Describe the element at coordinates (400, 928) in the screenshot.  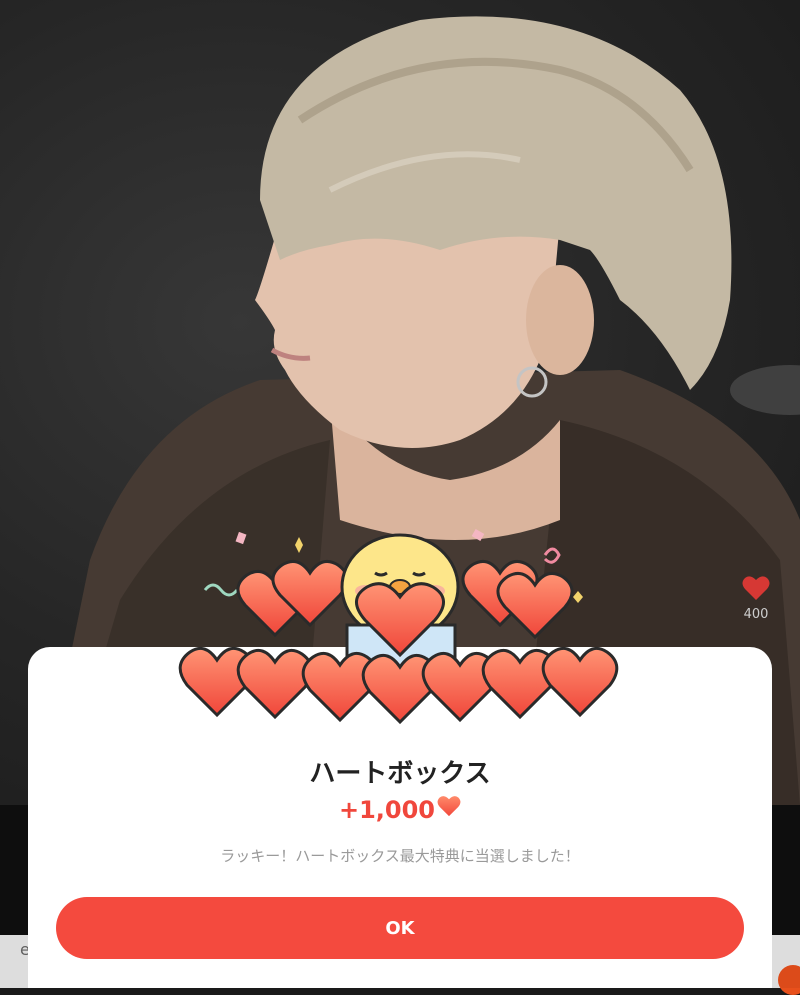
I see `ok-button: OK` at that location.